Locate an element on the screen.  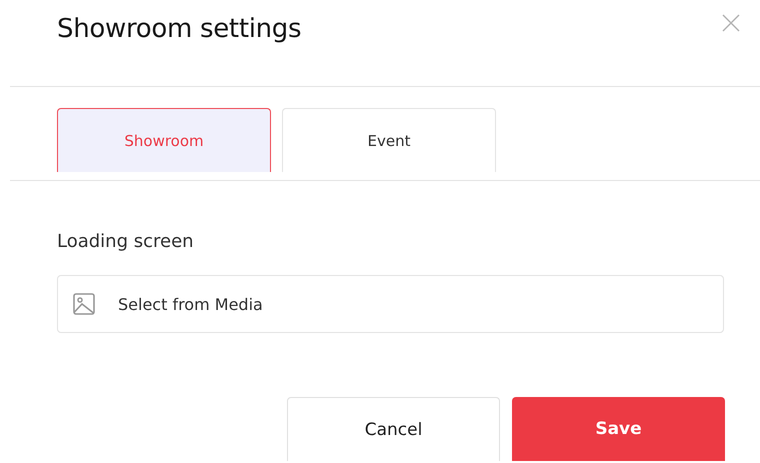
close-icon is located at coordinates (731, 23).